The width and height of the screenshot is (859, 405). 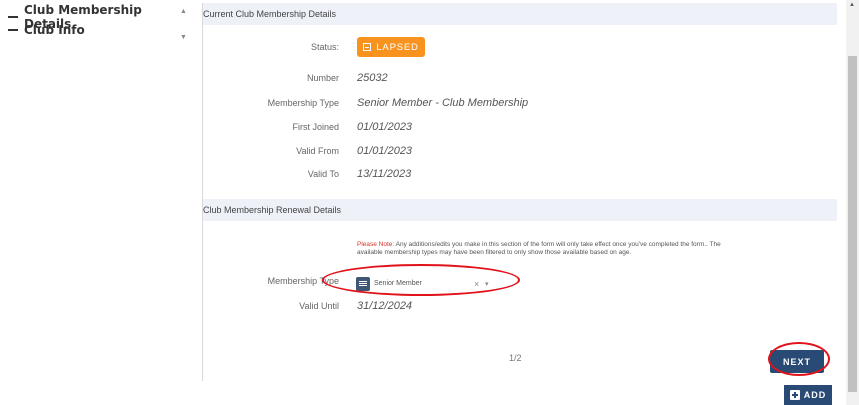 I want to click on section-header: Club Membership Renewal Details, so click(x=520, y=210).